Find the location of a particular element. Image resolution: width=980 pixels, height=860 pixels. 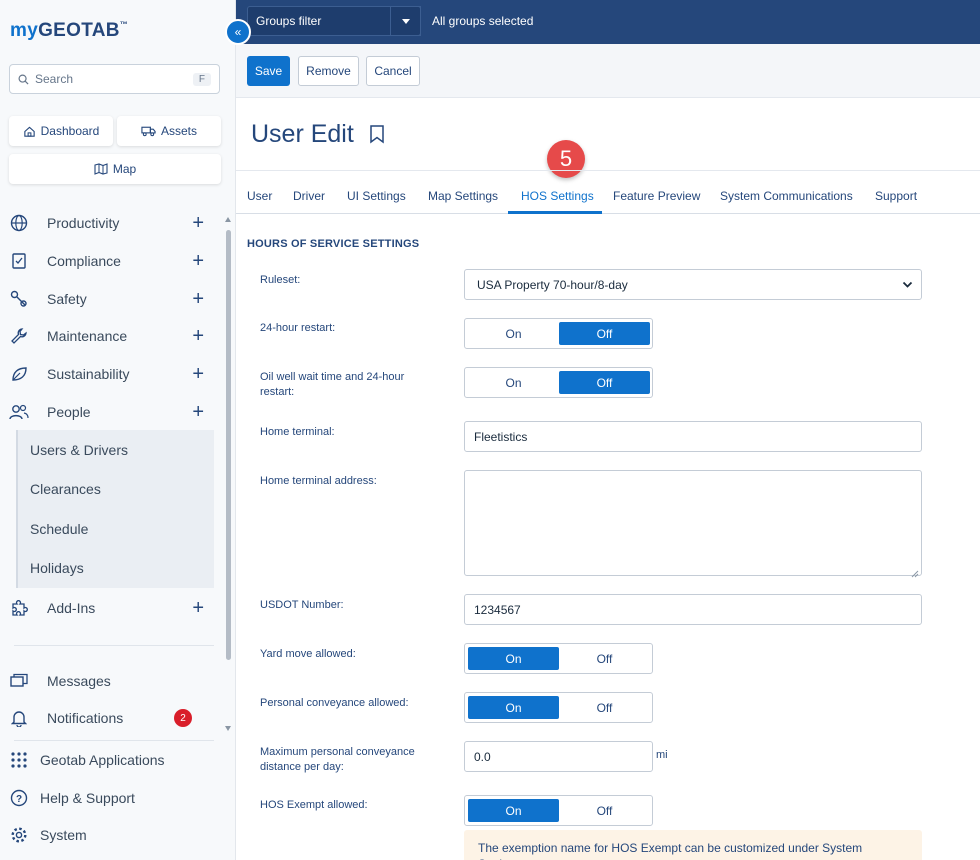

dashboard-button: Dashboard is located at coordinates (61, 131).